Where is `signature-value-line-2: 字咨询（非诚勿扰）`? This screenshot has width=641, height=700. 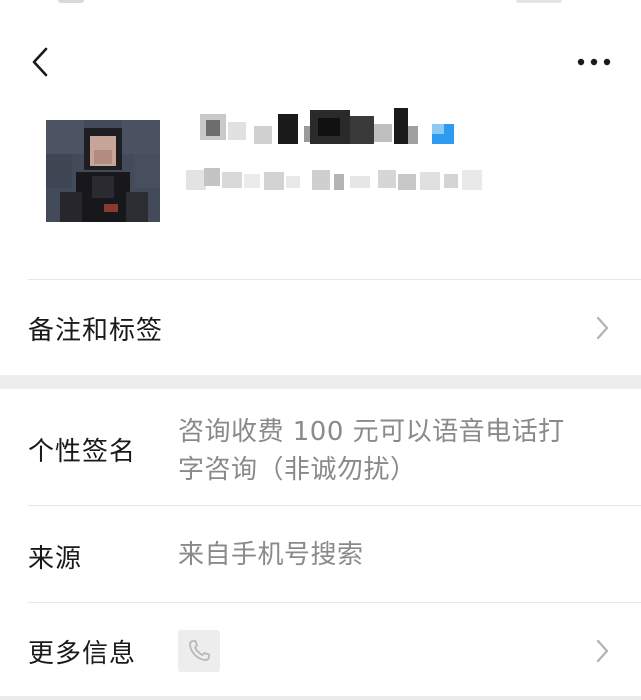 signature-value-line-2: 字咨询（非诚勿扰） is located at coordinates (297, 470).